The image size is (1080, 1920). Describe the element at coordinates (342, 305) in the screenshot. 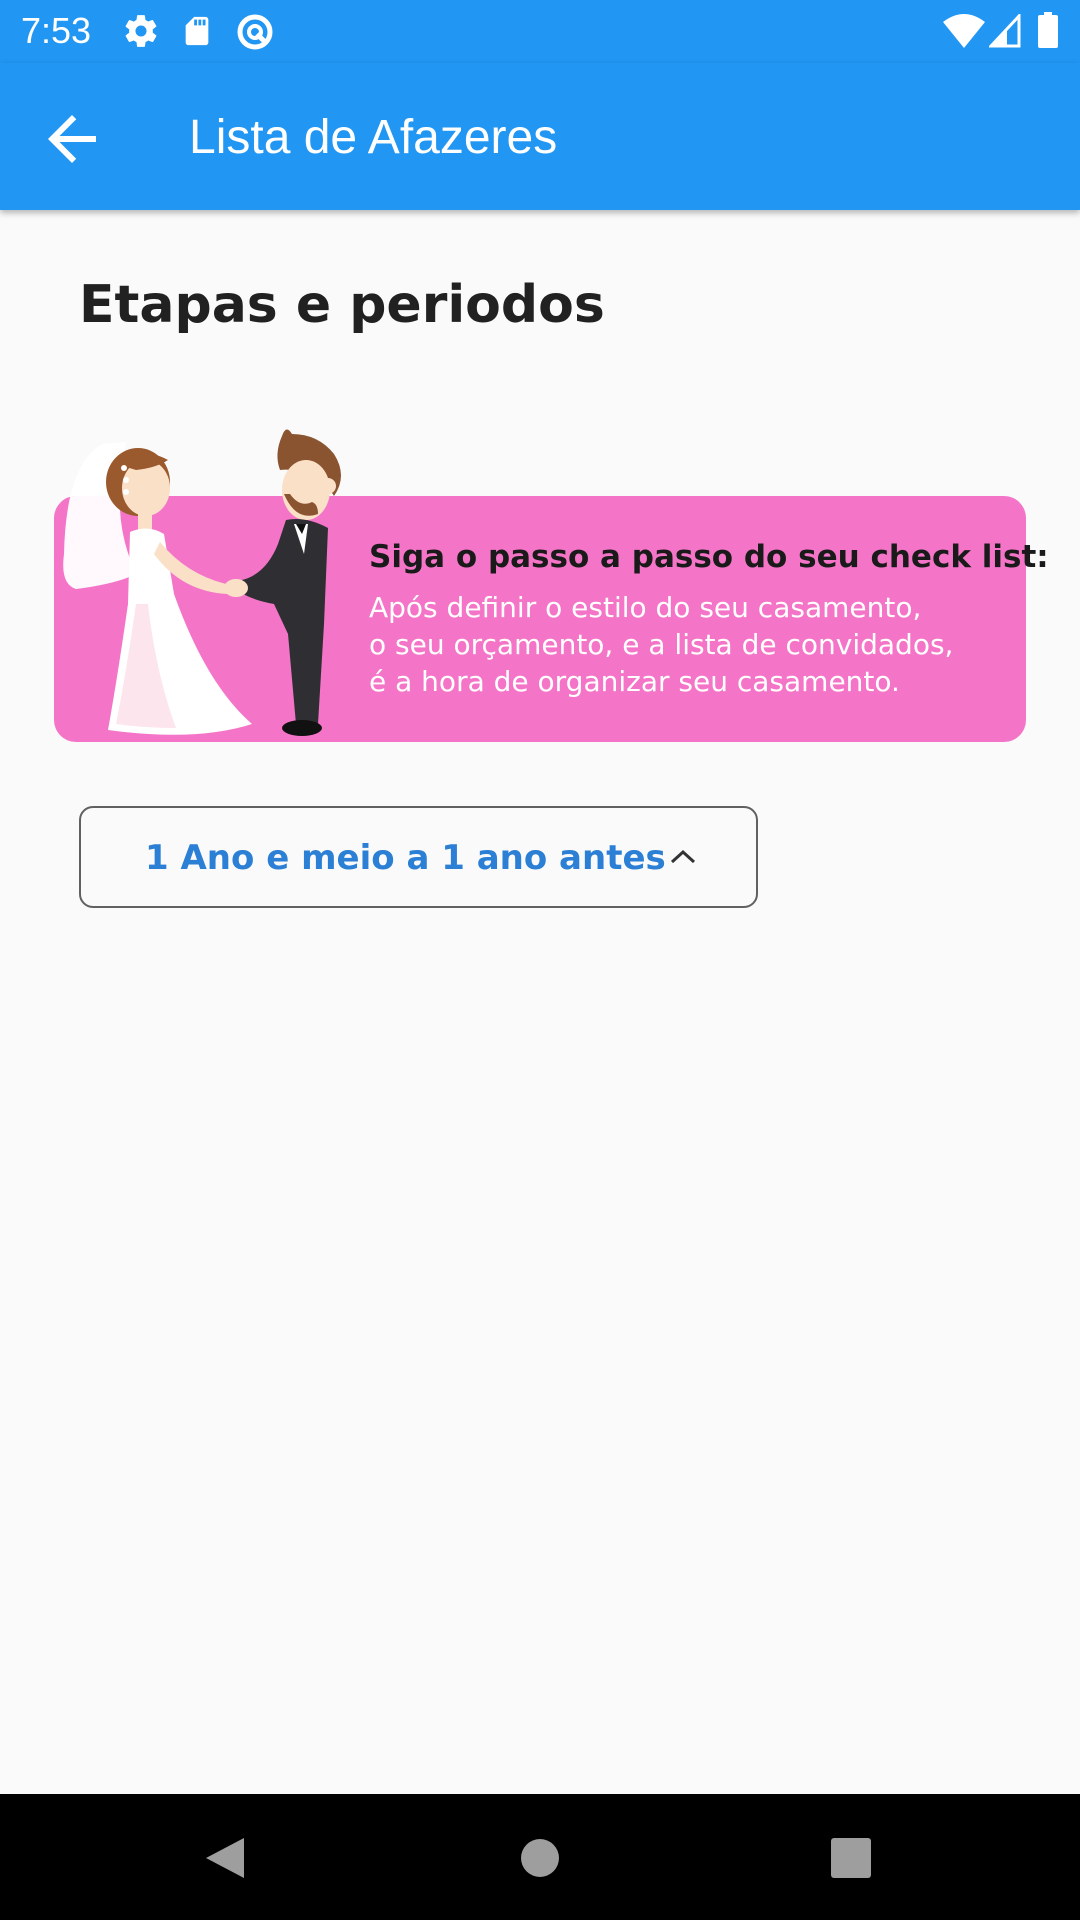

I see `section-heading: Etapas e periodos` at that location.